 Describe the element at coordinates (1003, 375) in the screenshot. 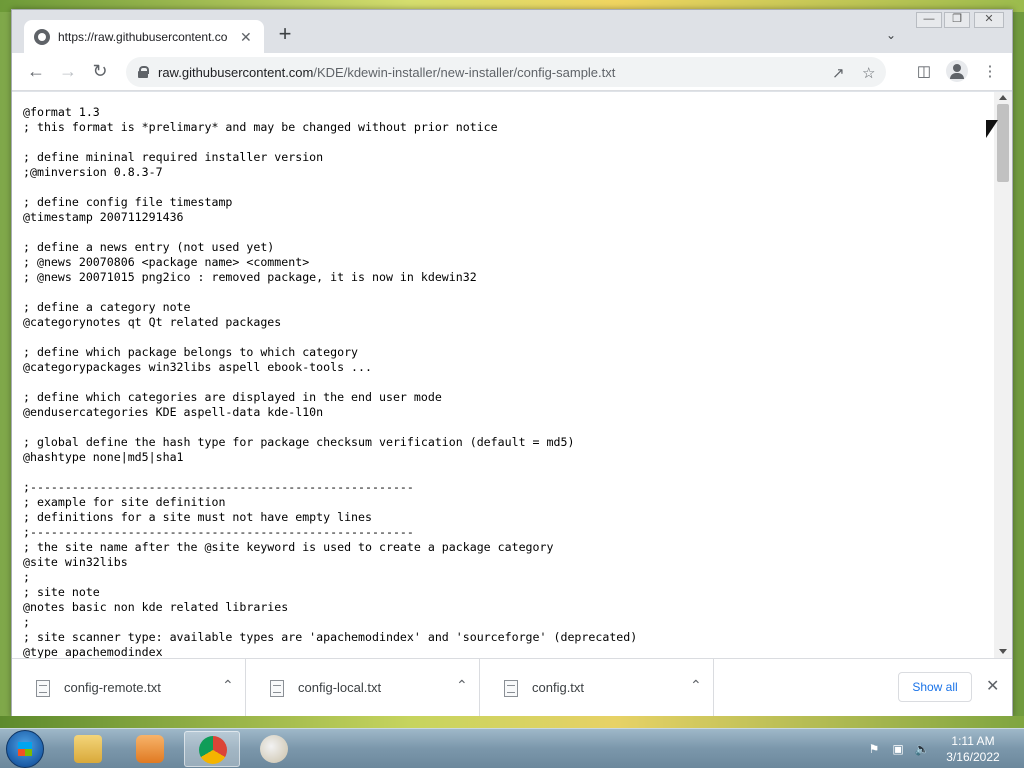

I see `vertical-scrollbar` at that location.